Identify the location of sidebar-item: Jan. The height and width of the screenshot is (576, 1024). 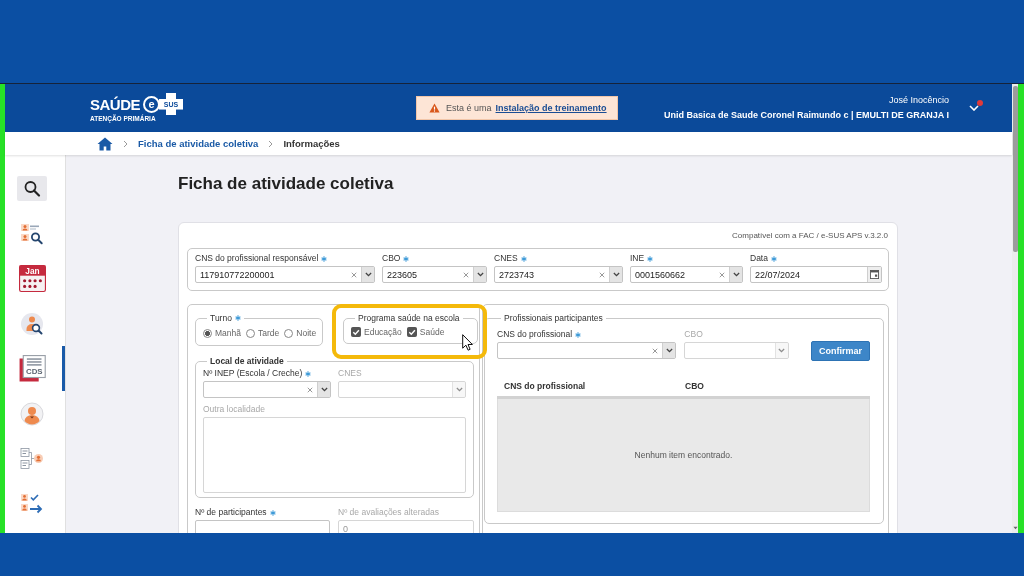
(35, 278).